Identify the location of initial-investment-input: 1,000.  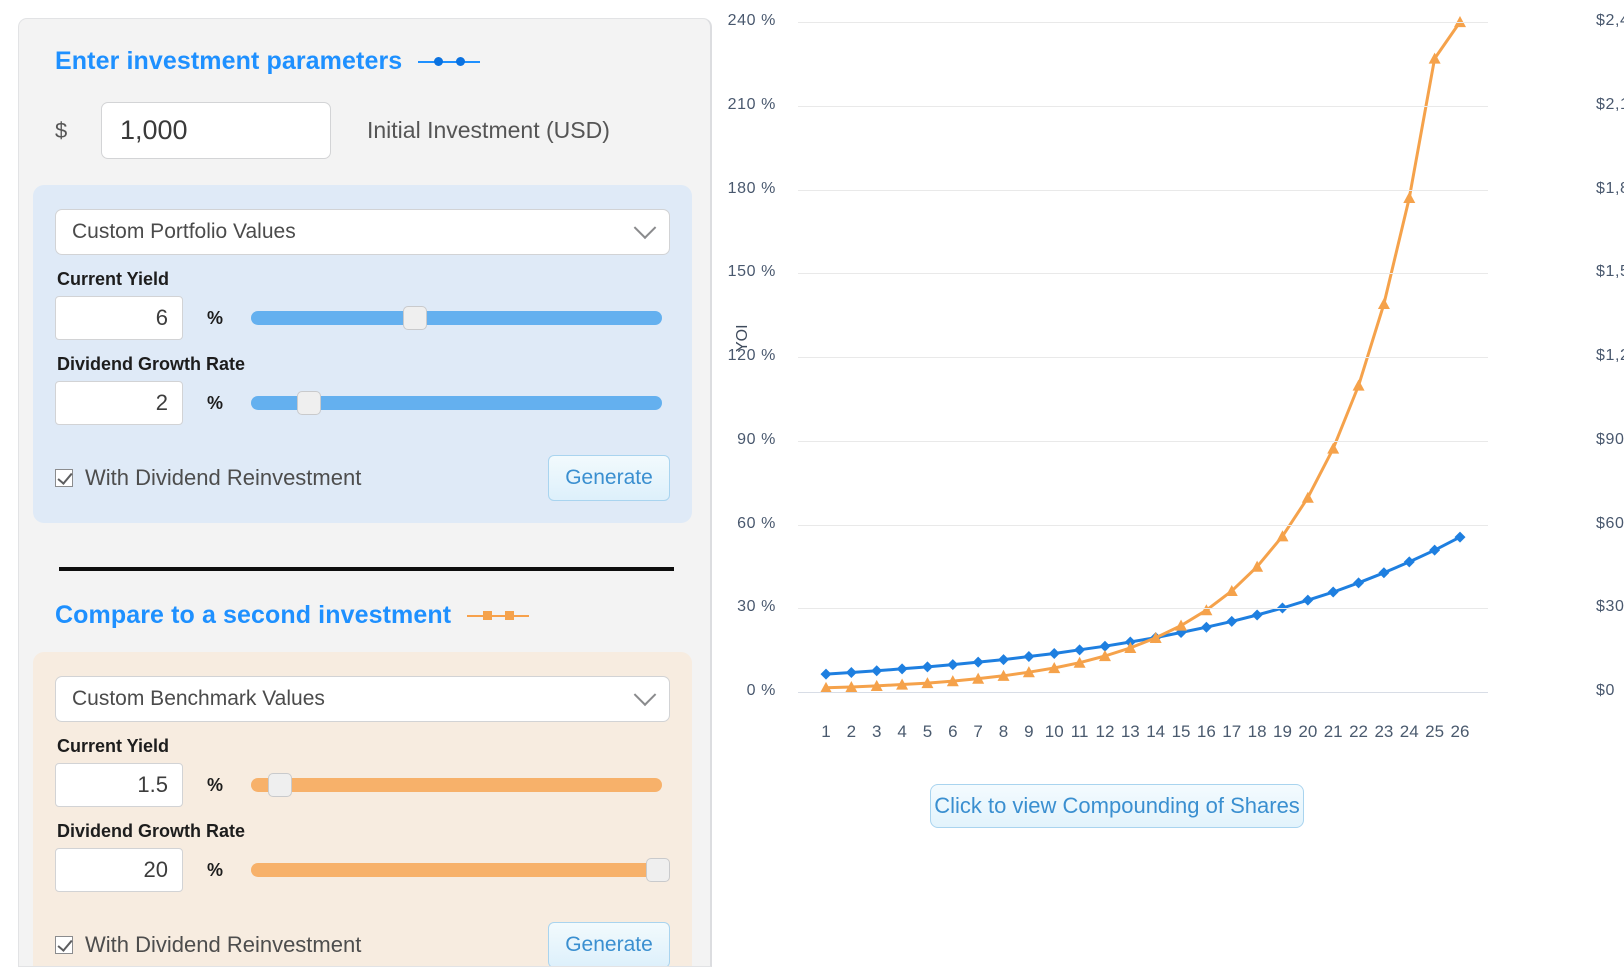
(216, 130).